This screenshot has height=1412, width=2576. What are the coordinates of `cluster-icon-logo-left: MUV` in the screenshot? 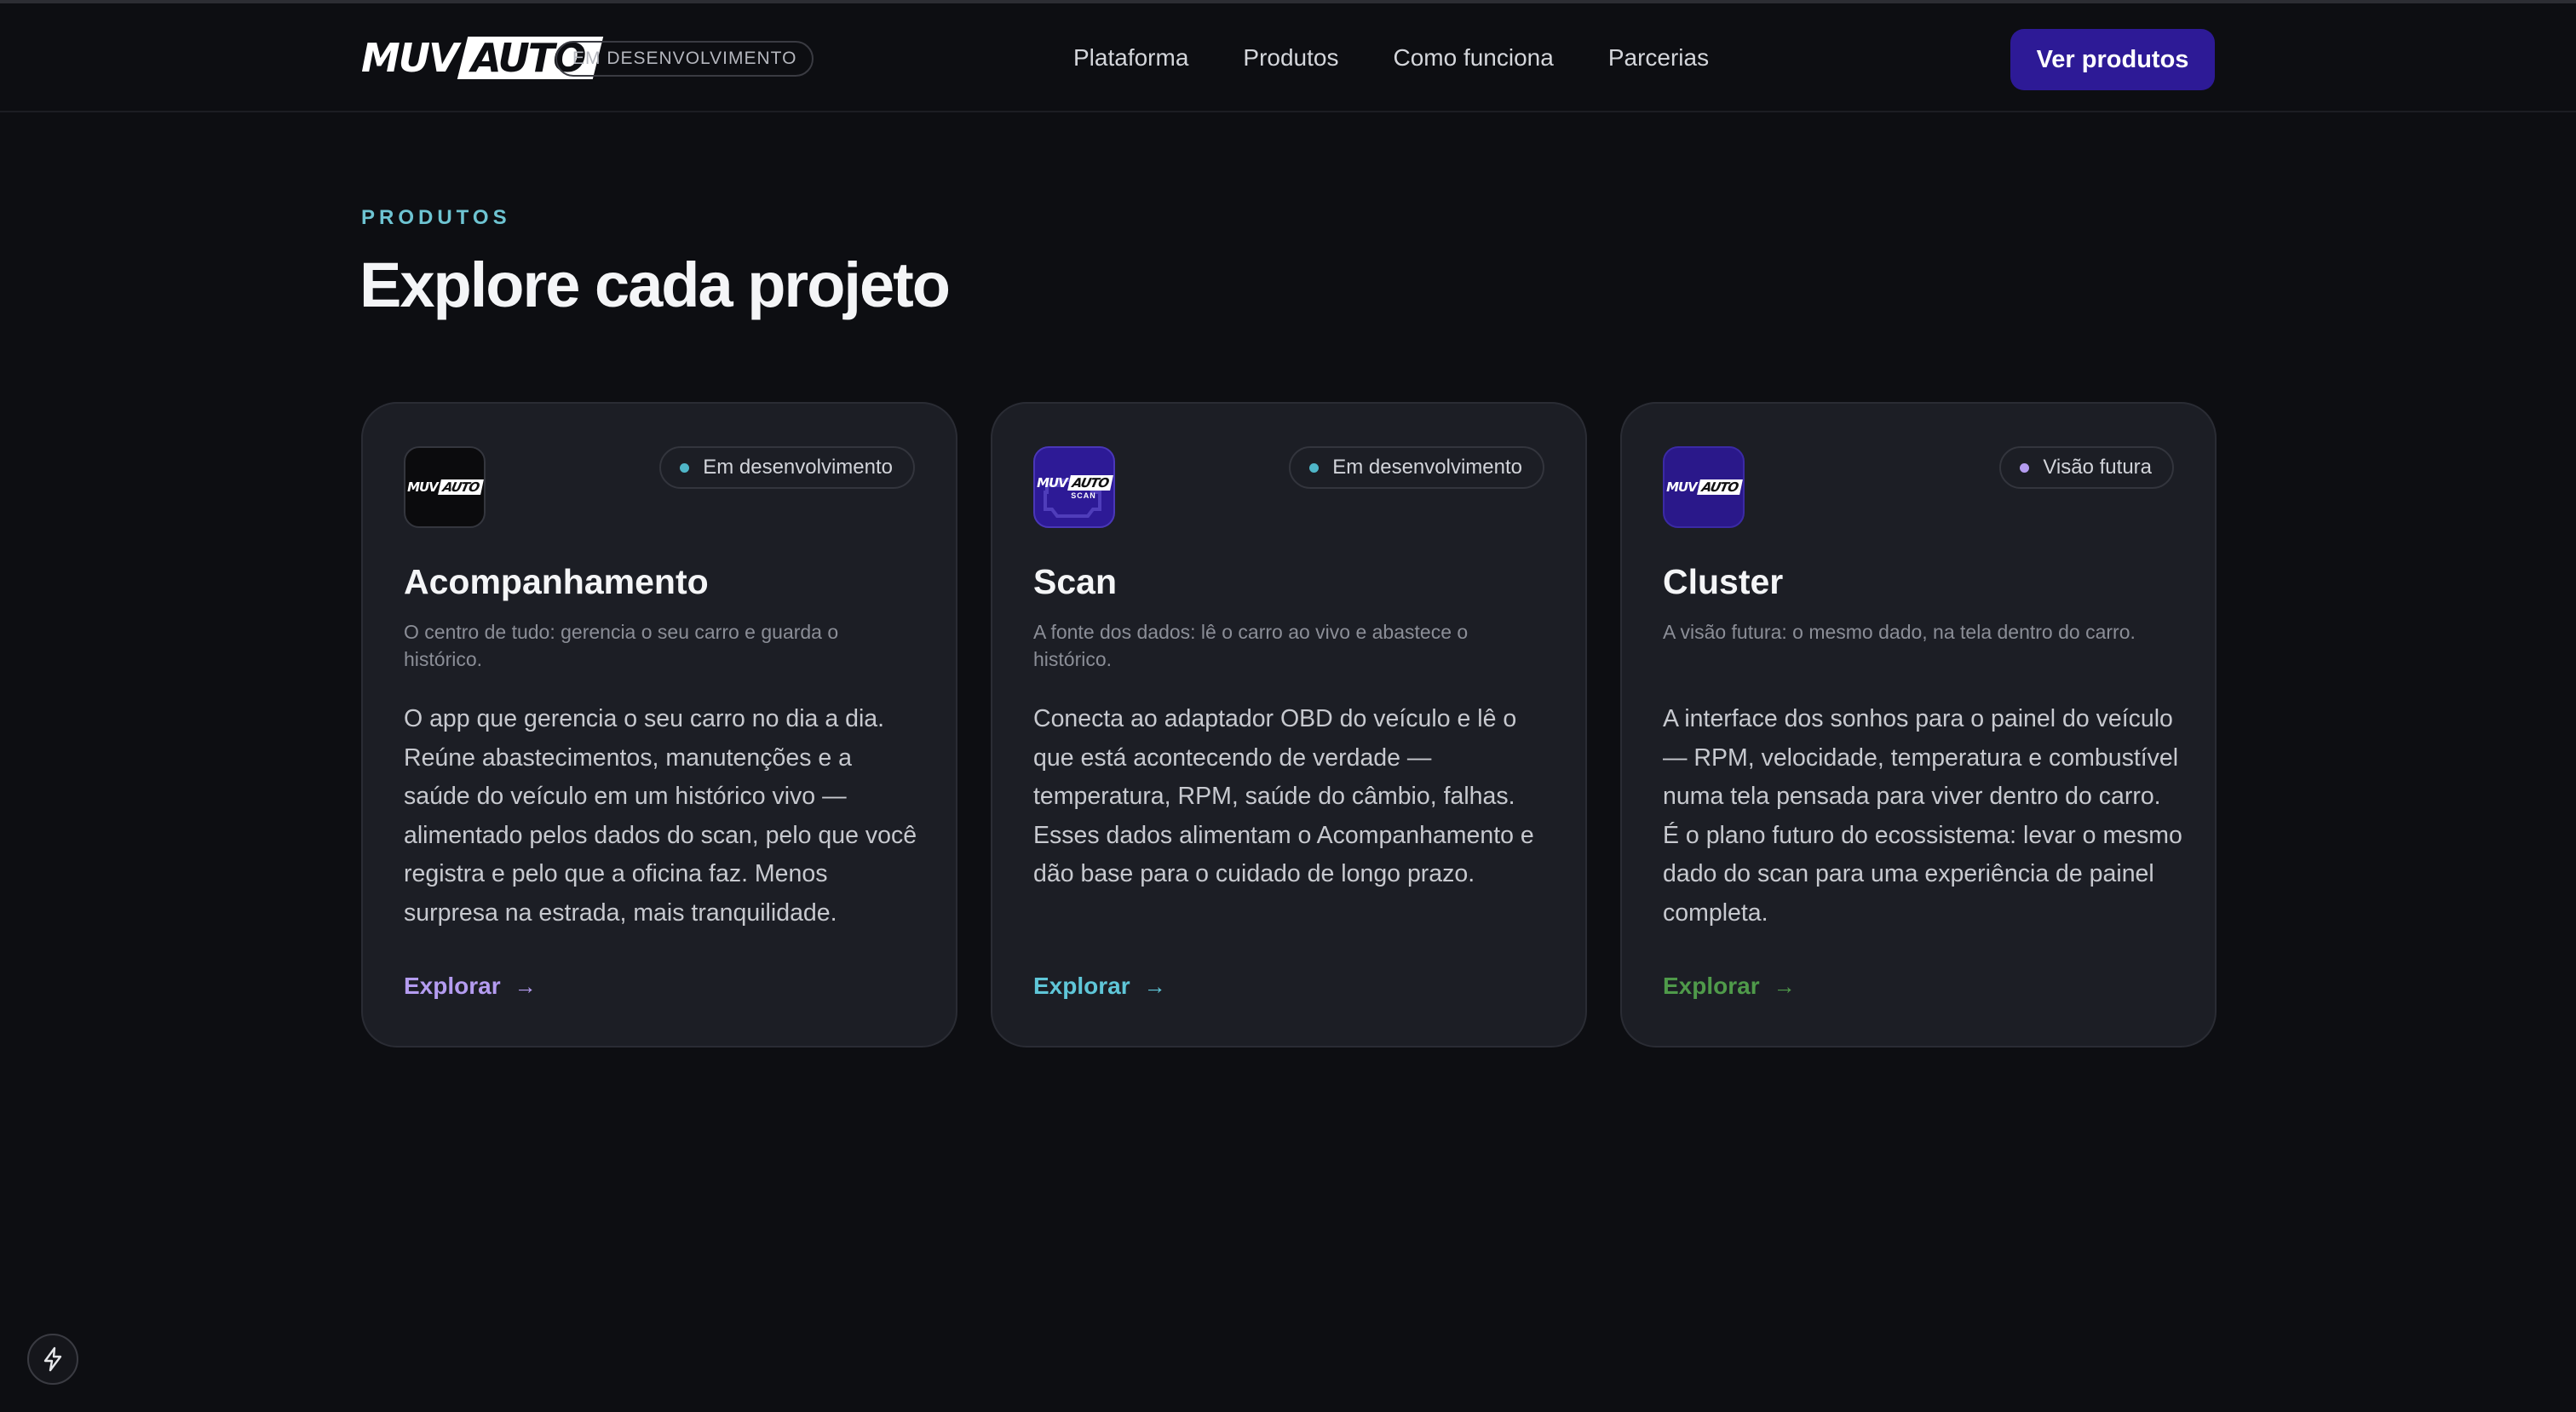 It's located at (1682, 487).